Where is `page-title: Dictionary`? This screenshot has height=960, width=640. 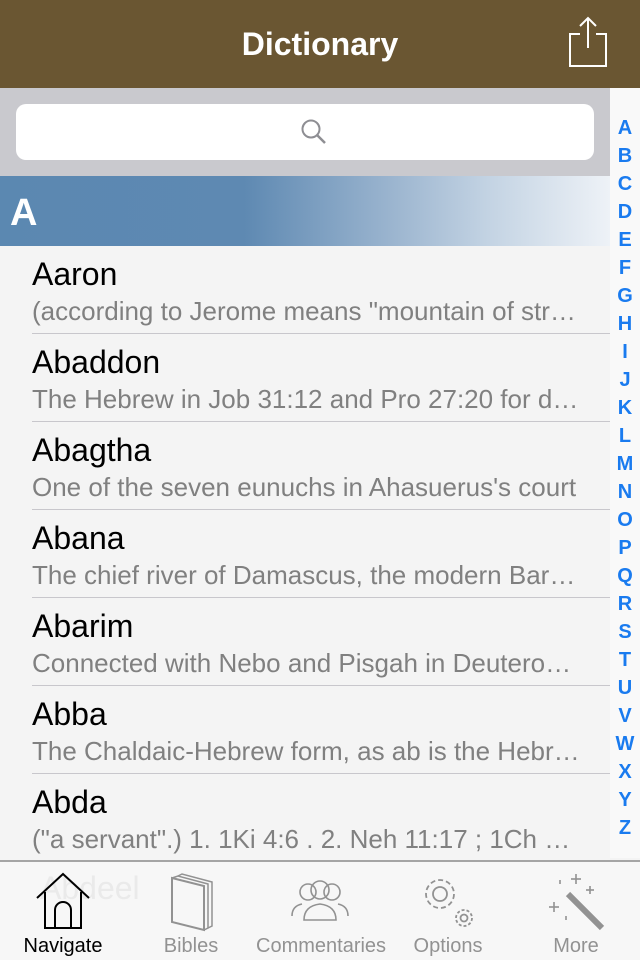 page-title: Dictionary is located at coordinates (320, 44).